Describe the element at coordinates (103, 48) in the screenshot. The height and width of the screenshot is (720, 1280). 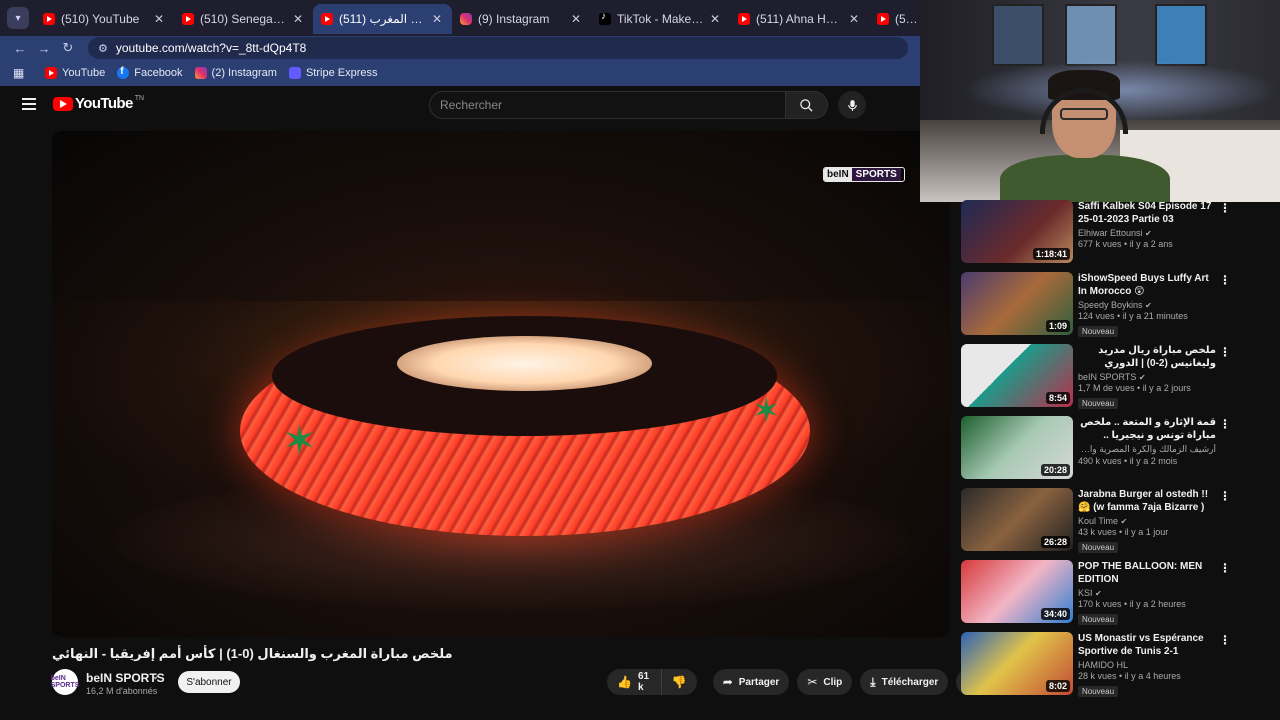
I see `site-info-icon: ⚙` at that location.